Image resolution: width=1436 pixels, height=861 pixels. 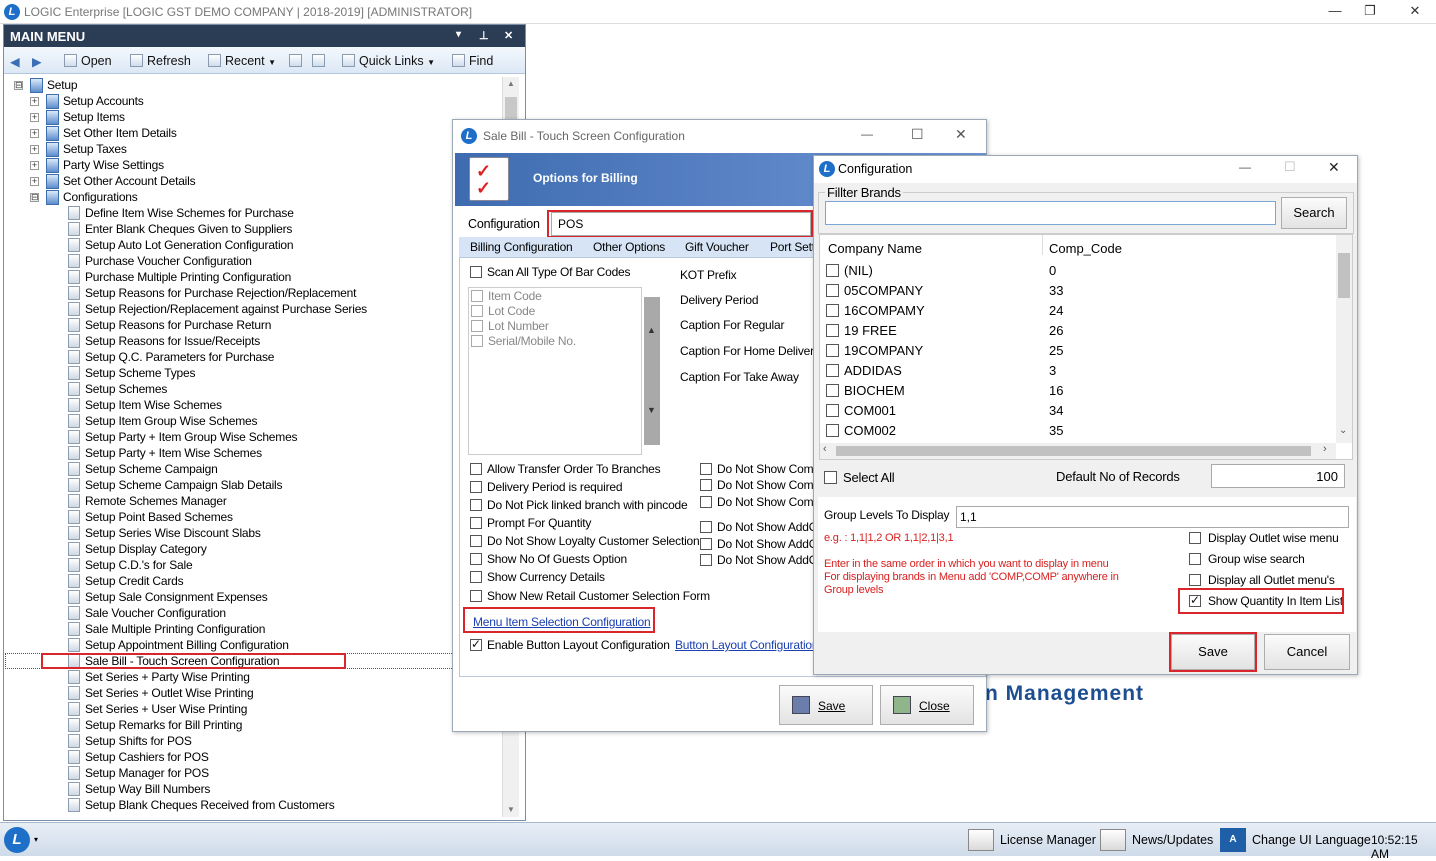 I want to click on grid-scroll-thumb, so click(x=1344, y=275).